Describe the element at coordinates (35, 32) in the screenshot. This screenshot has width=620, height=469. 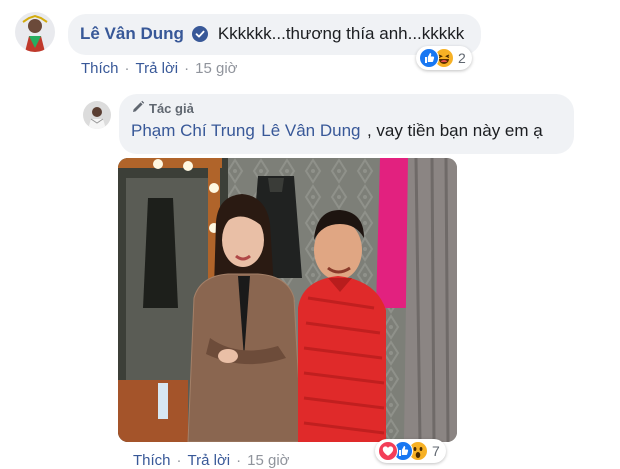
I see `commenter-avatar` at that location.